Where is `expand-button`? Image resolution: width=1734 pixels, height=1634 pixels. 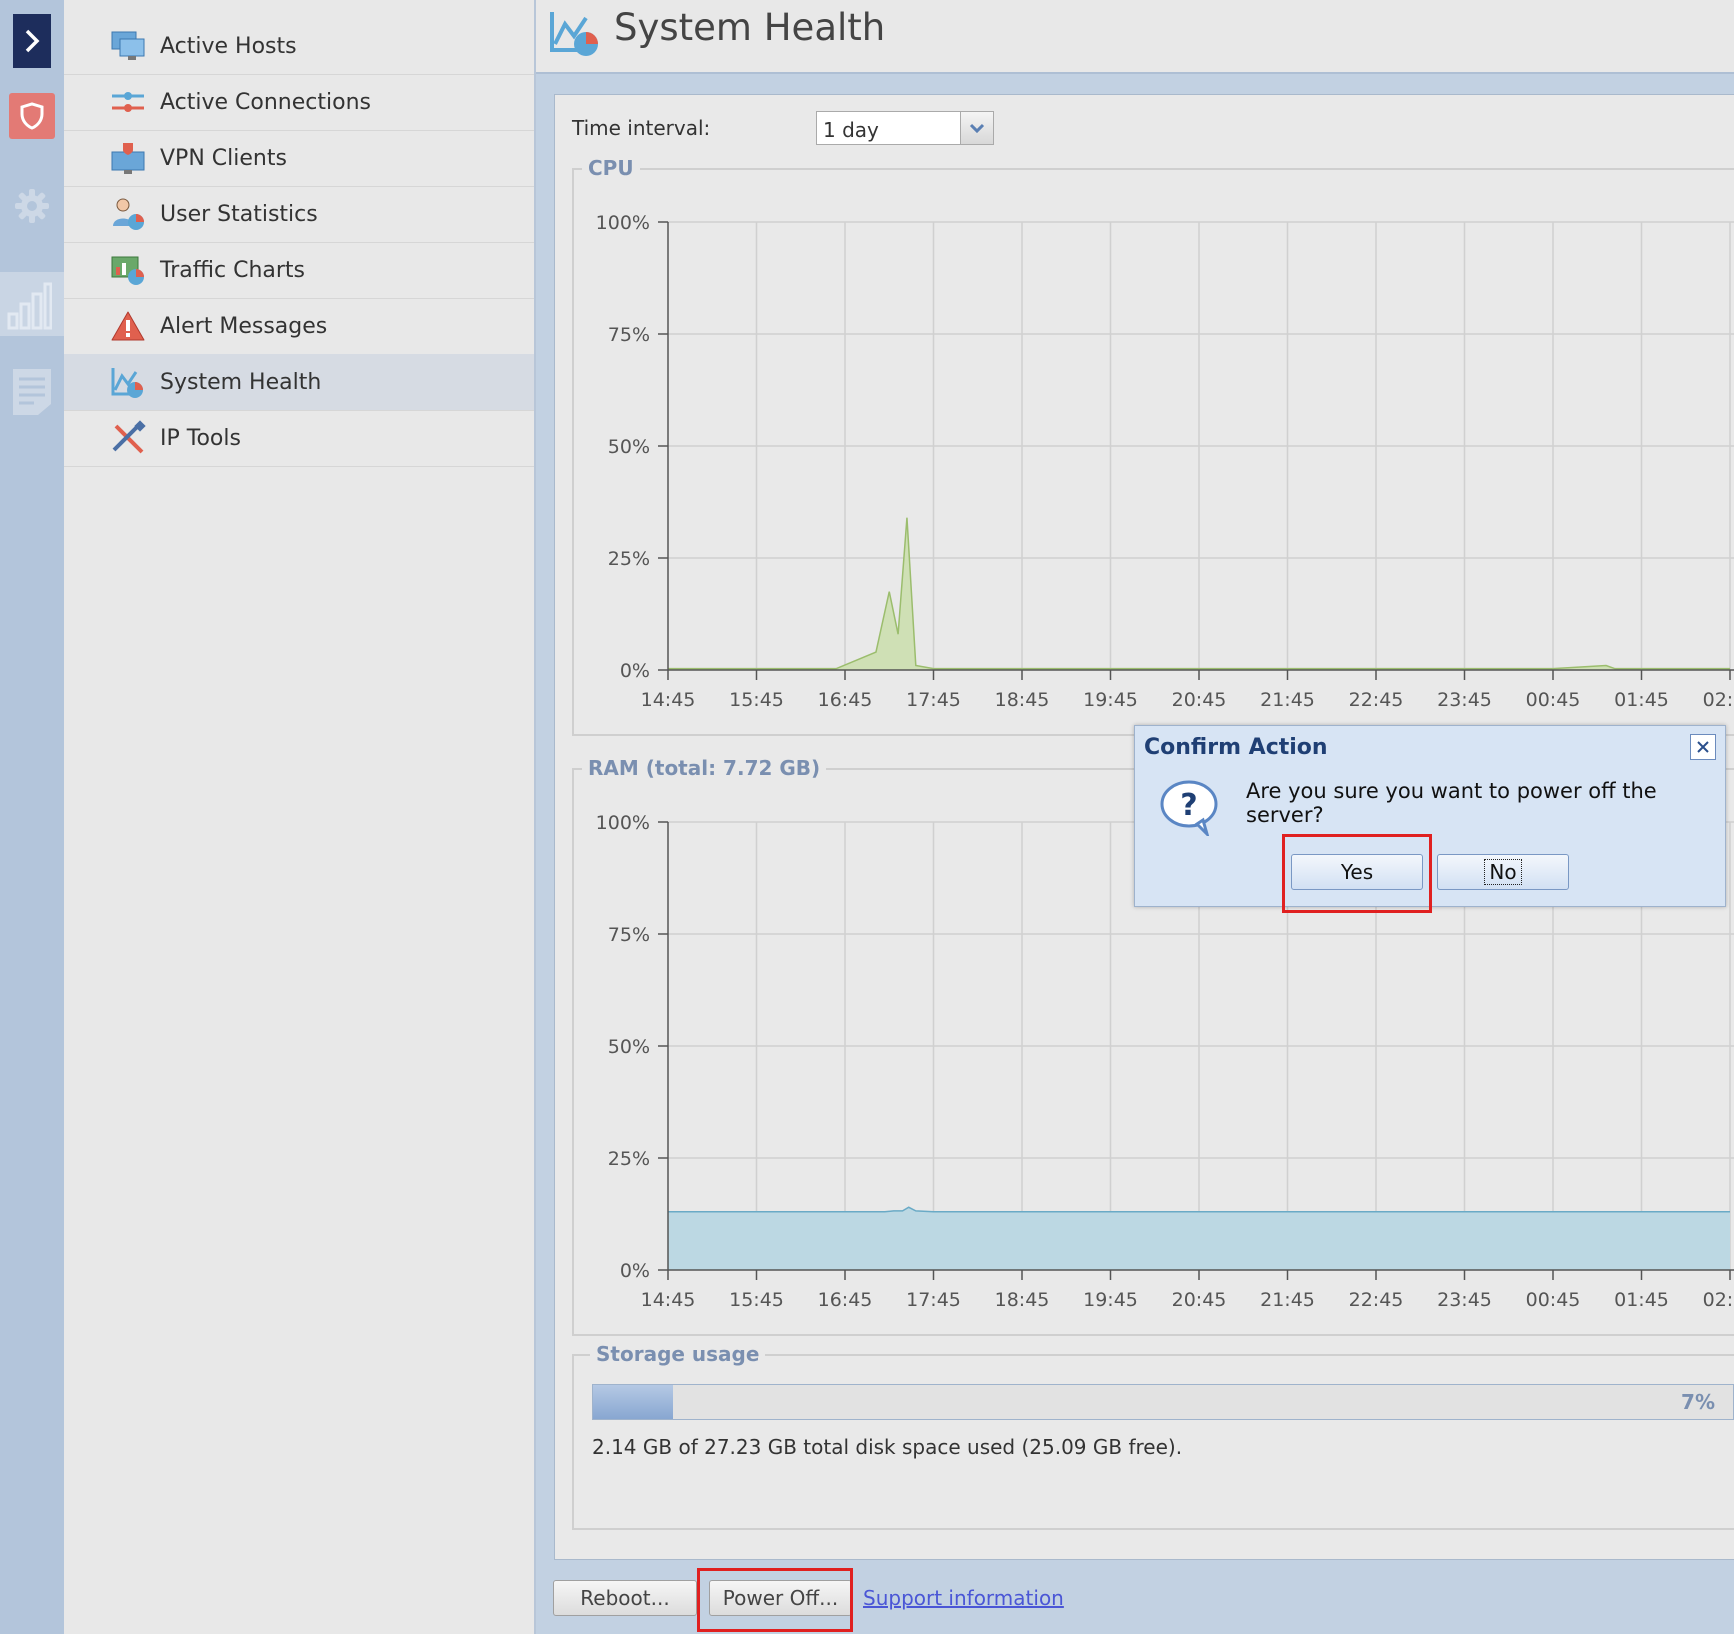
expand-button is located at coordinates (32, 41).